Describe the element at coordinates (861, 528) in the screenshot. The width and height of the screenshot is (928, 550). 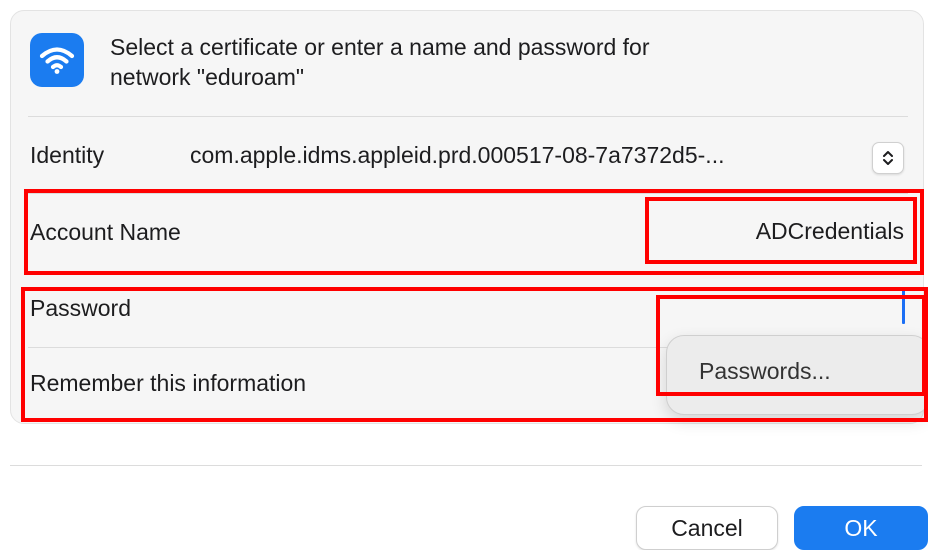
I see `ok-button: OK` at that location.